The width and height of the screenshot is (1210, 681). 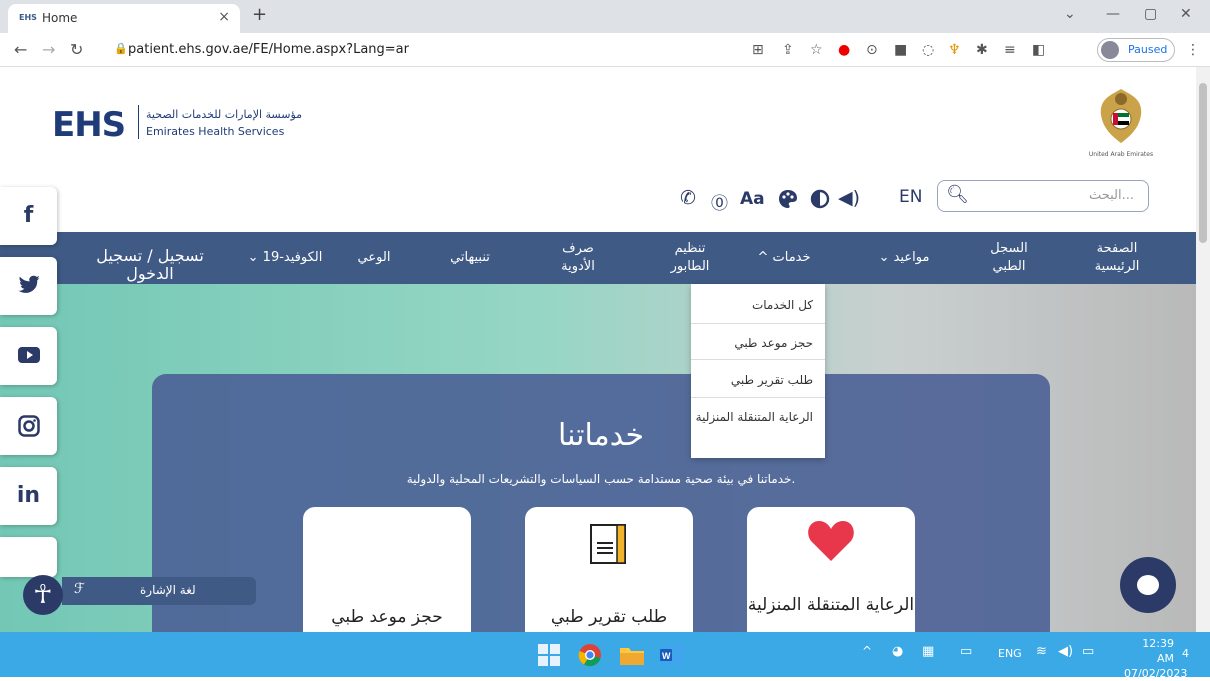 What do you see at coordinates (80, 589) in the screenshot?
I see `ear-icon: ℱ` at bounding box center [80, 589].